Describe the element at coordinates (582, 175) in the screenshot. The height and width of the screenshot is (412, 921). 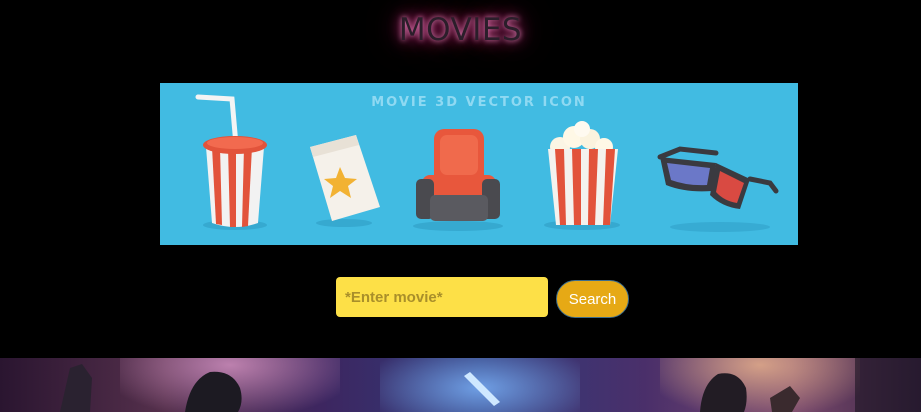
I see `popcorn-icon` at that location.